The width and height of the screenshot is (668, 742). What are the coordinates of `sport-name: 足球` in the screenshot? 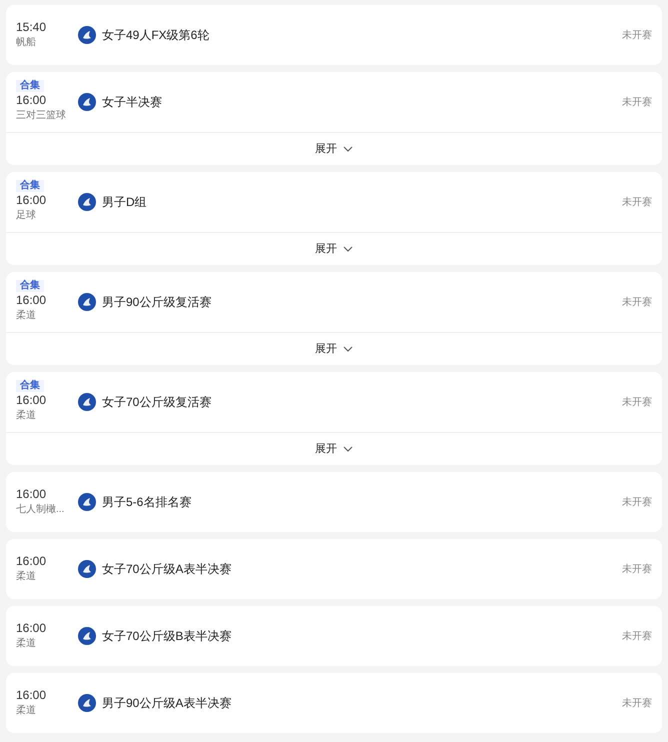 It's located at (26, 215).